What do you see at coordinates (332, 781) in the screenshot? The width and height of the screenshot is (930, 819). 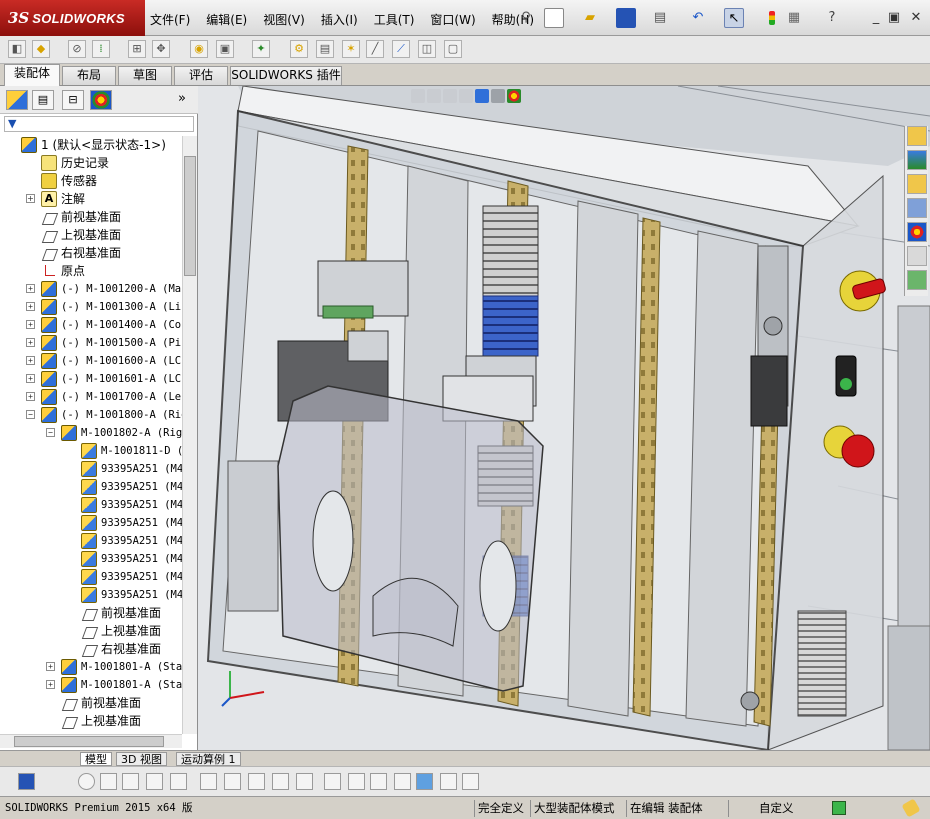 I see `grid-icon` at bounding box center [332, 781].